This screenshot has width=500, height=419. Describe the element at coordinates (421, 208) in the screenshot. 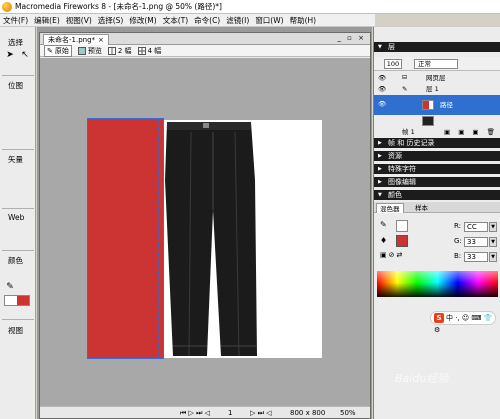

I see `tab-swatches: 样本` at that location.